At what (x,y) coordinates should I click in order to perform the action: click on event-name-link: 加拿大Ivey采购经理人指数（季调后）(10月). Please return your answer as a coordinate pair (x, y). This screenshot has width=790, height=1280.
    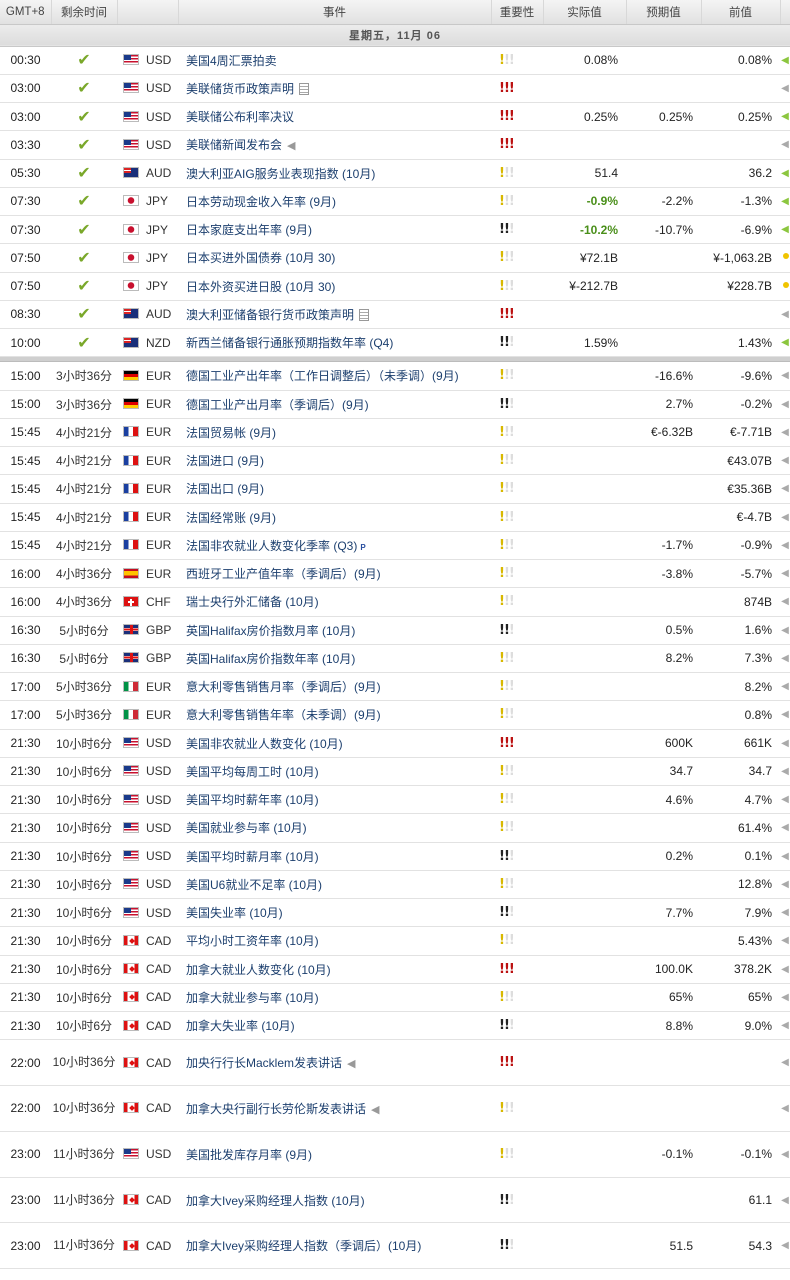
    Looking at the image, I should click on (303, 1246).